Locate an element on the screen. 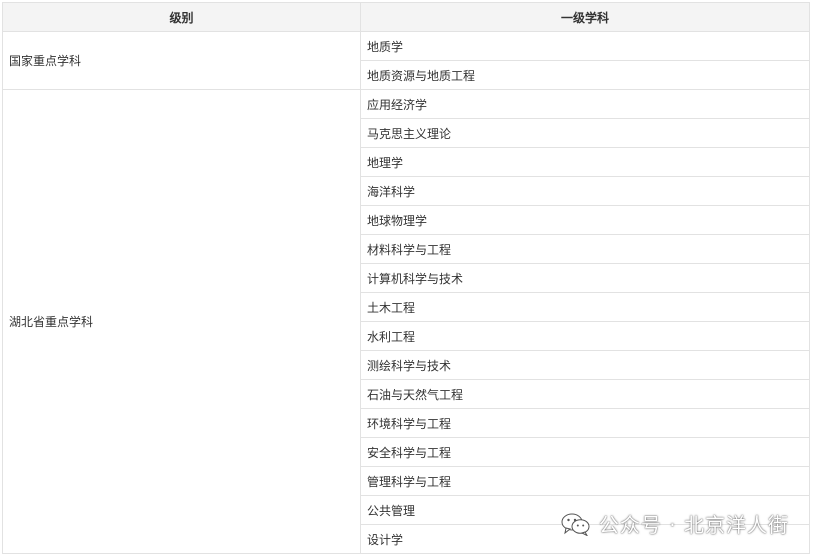  header-level: 级别 is located at coordinates (181, 17).